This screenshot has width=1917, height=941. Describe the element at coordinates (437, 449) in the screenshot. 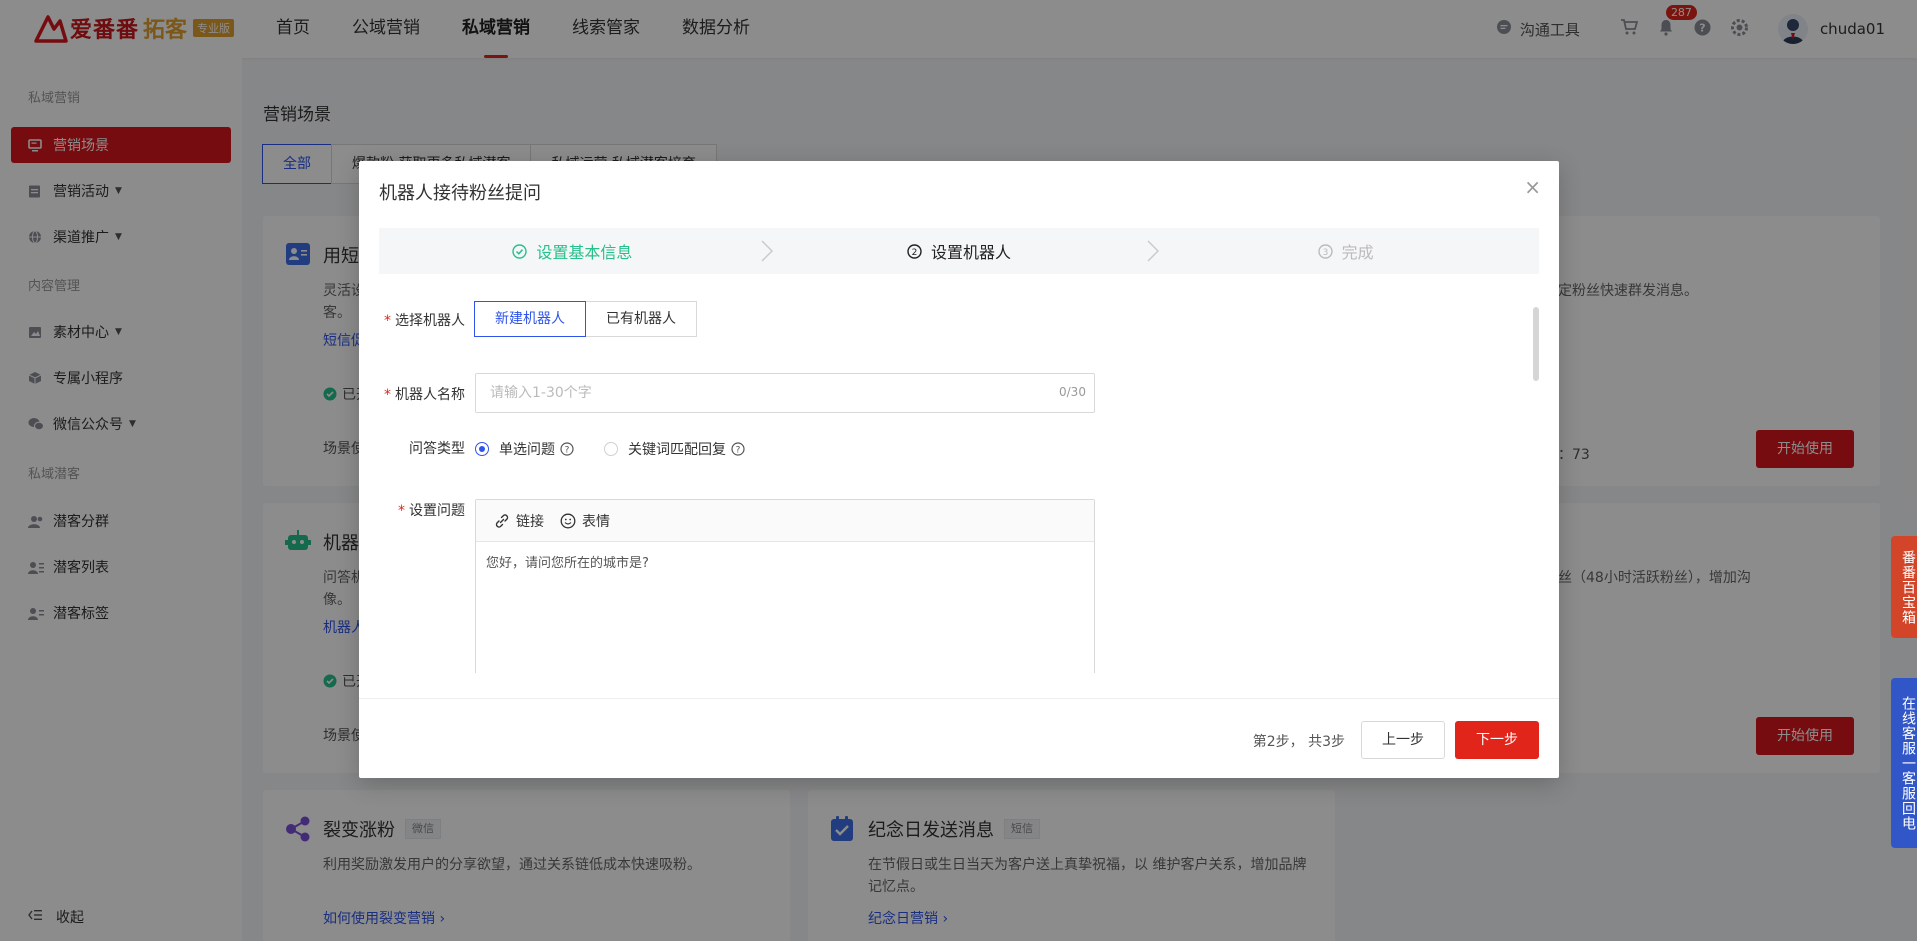

I see `qa-type-label: 问答类型` at that location.